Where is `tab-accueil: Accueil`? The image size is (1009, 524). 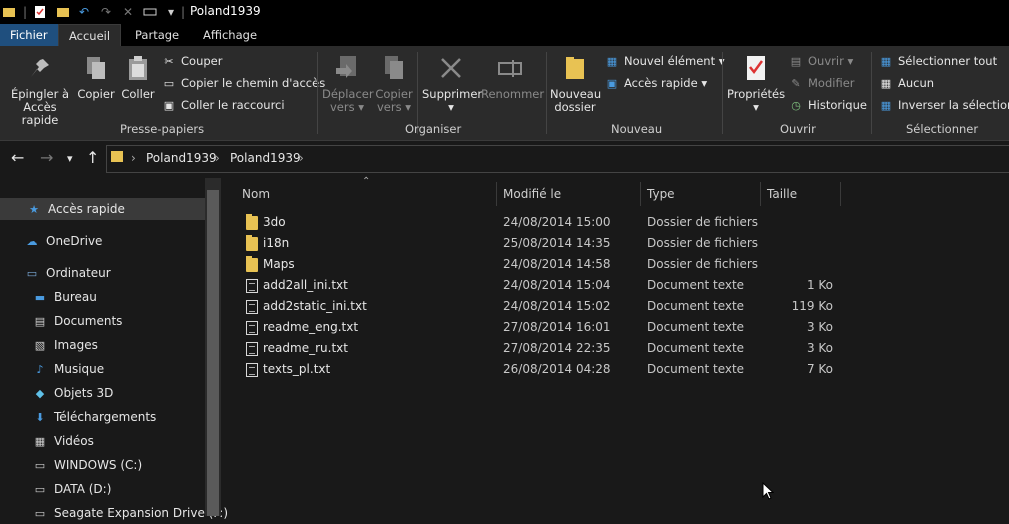 tab-accueil: Accueil is located at coordinates (90, 35).